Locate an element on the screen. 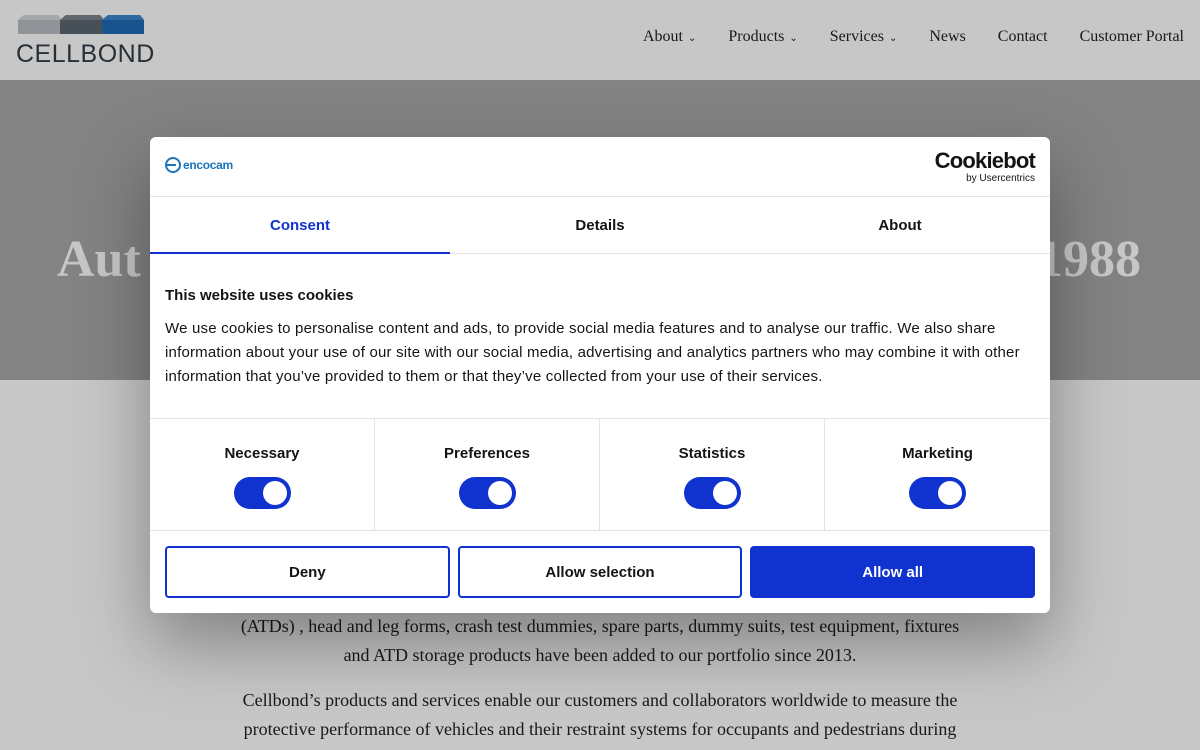 This screenshot has height=750, width=1200. cookiebot-logo: Cookiebot by Usercentrics is located at coordinates (985, 166).